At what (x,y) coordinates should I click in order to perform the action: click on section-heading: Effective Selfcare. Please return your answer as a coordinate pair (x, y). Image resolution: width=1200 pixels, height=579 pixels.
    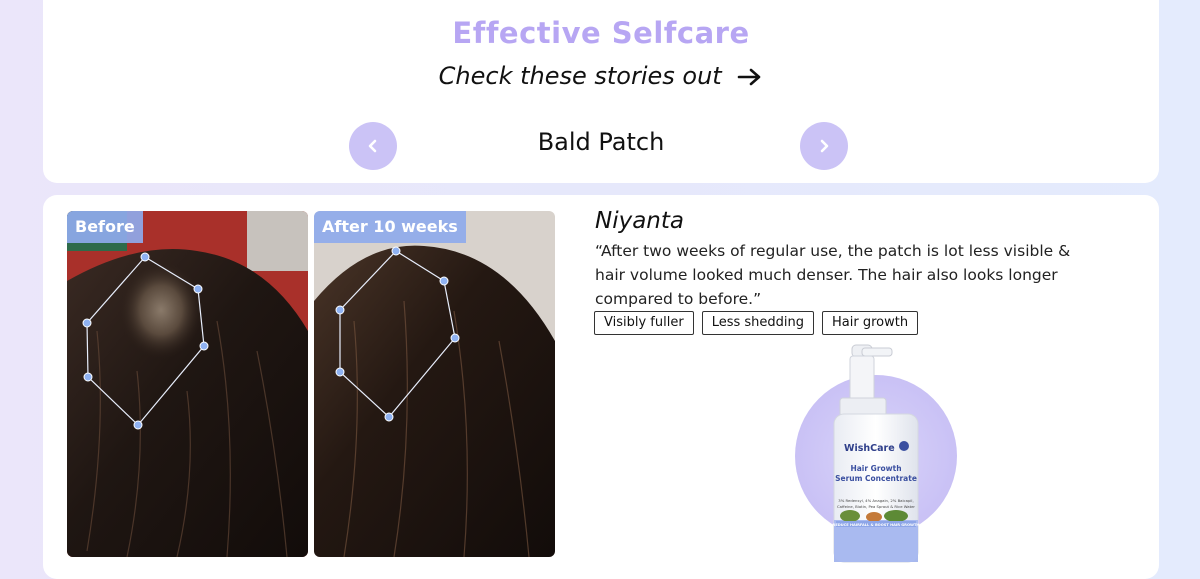
    Looking at the image, I should click on (601, 33).